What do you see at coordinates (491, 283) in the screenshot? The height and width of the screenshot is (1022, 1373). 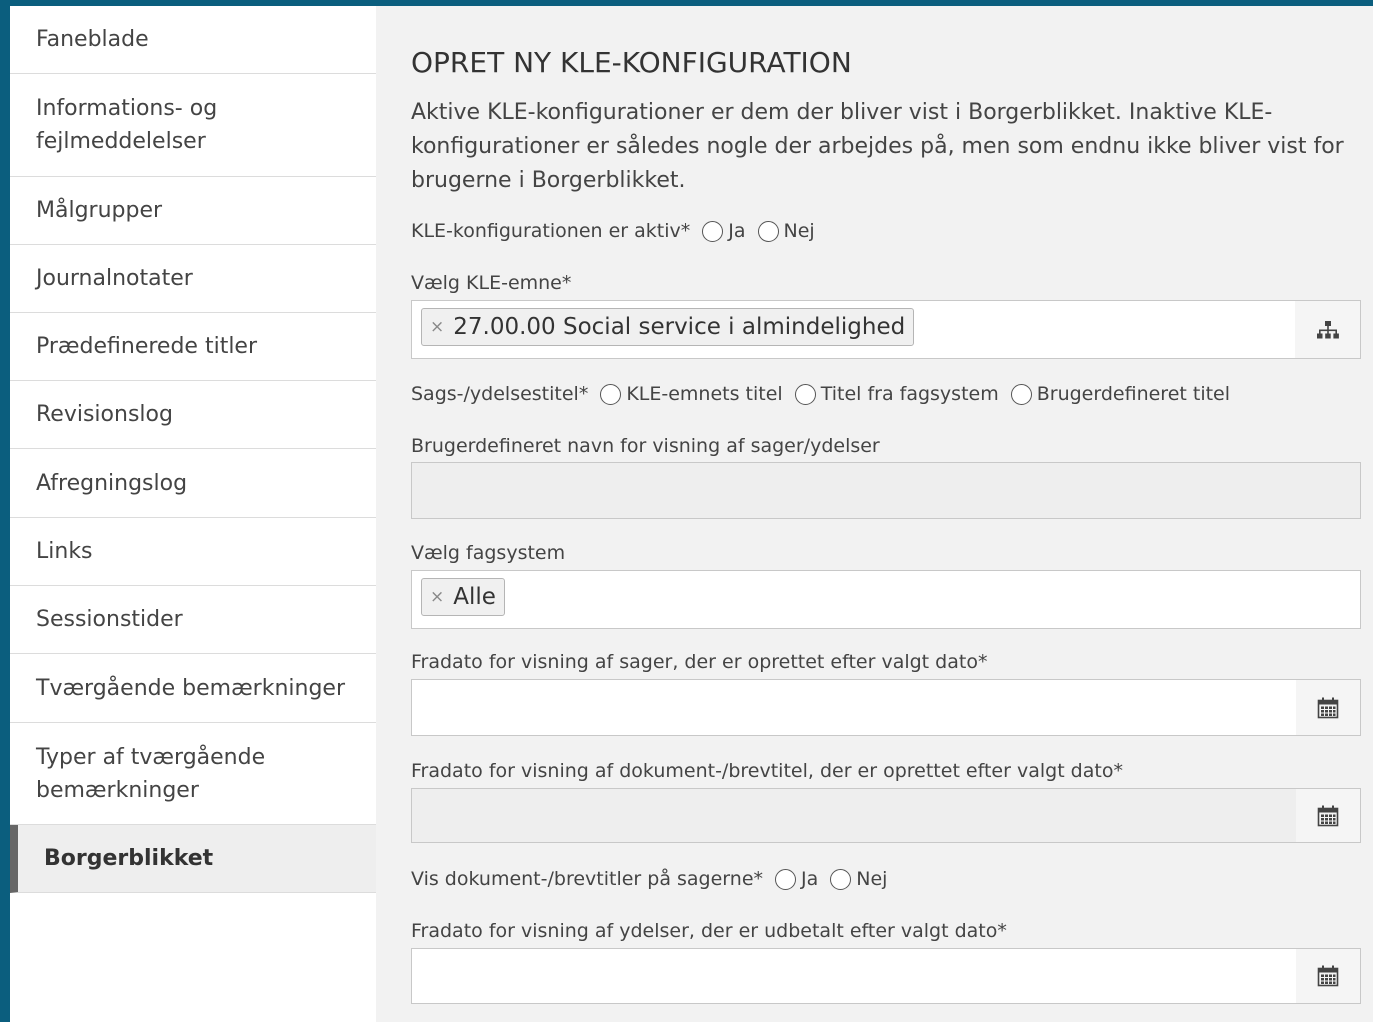 I see `kle-subject-label: Vælg KLE-emne*` at bounding box center [491, 283].